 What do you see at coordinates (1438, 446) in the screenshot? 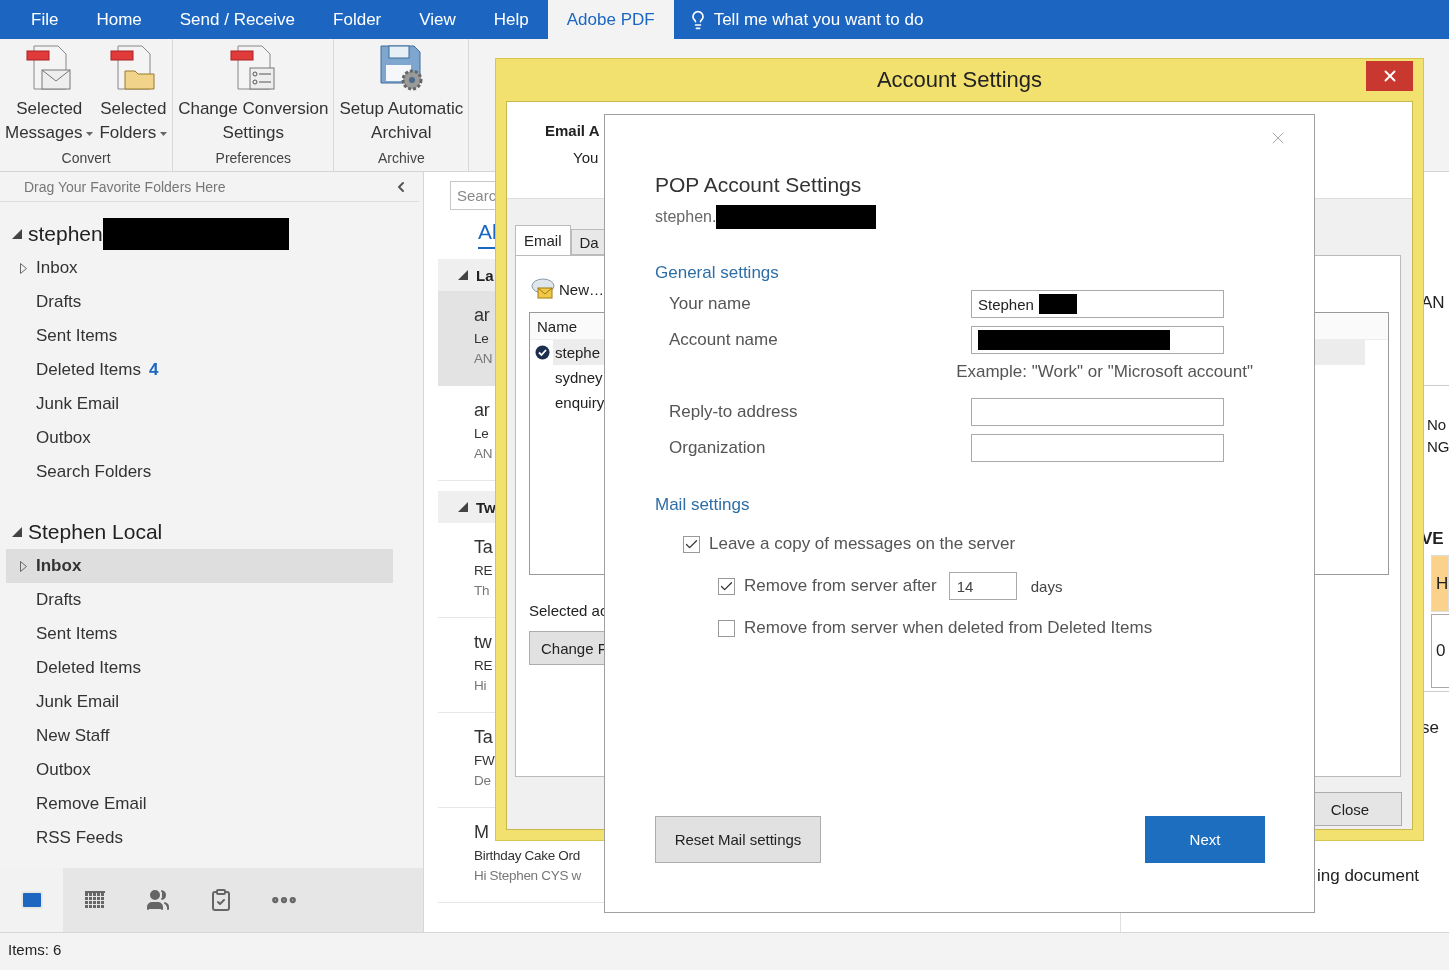
I see `body-text: NG` at bounding box center [1438, 446].